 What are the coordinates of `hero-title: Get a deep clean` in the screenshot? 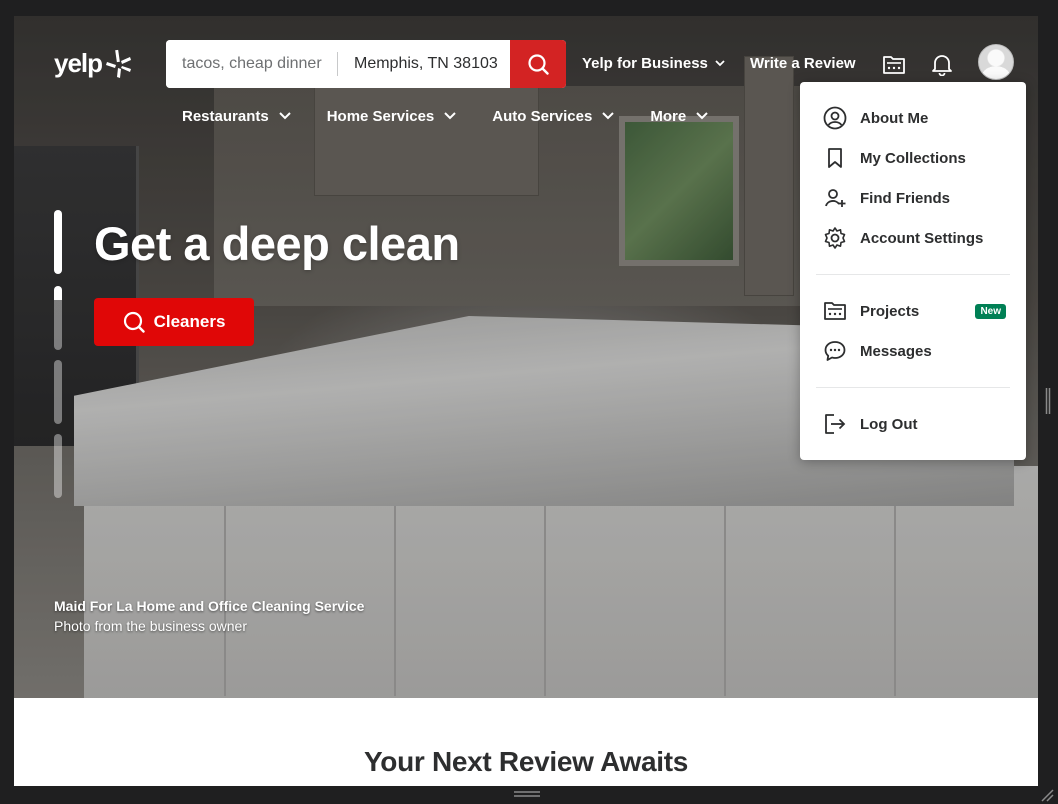 It's located at (277, 243).